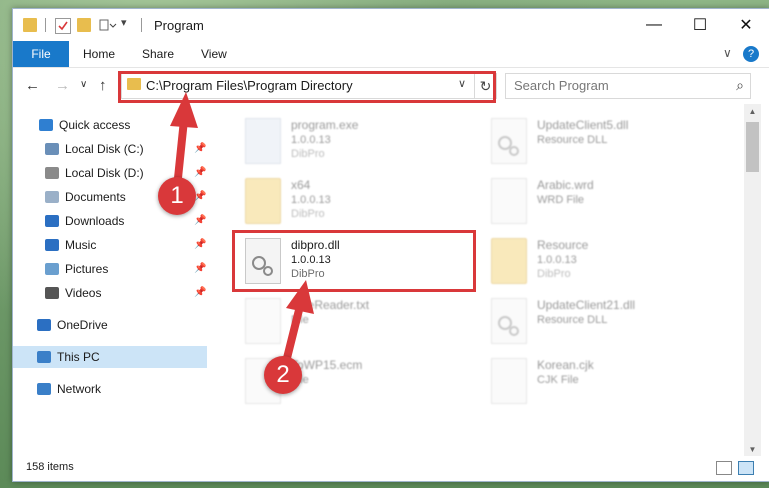 The height and width of the screenshot is (488, 769). Describe the element at coordinates (242, 227) in the screenshot. I see `annotation-arrows` at that location.